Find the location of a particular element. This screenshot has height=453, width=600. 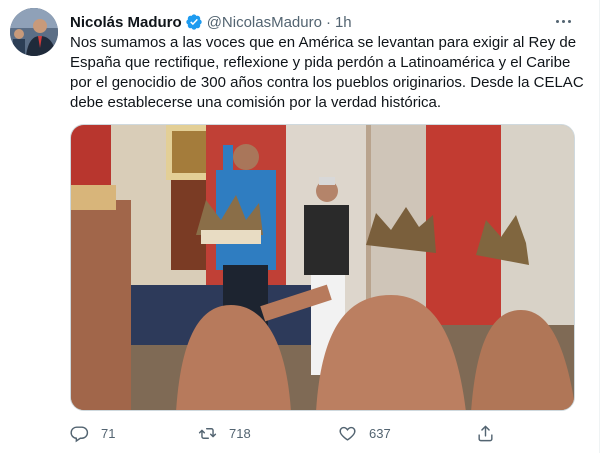

reply-icon is located at coordinates (79, 433).